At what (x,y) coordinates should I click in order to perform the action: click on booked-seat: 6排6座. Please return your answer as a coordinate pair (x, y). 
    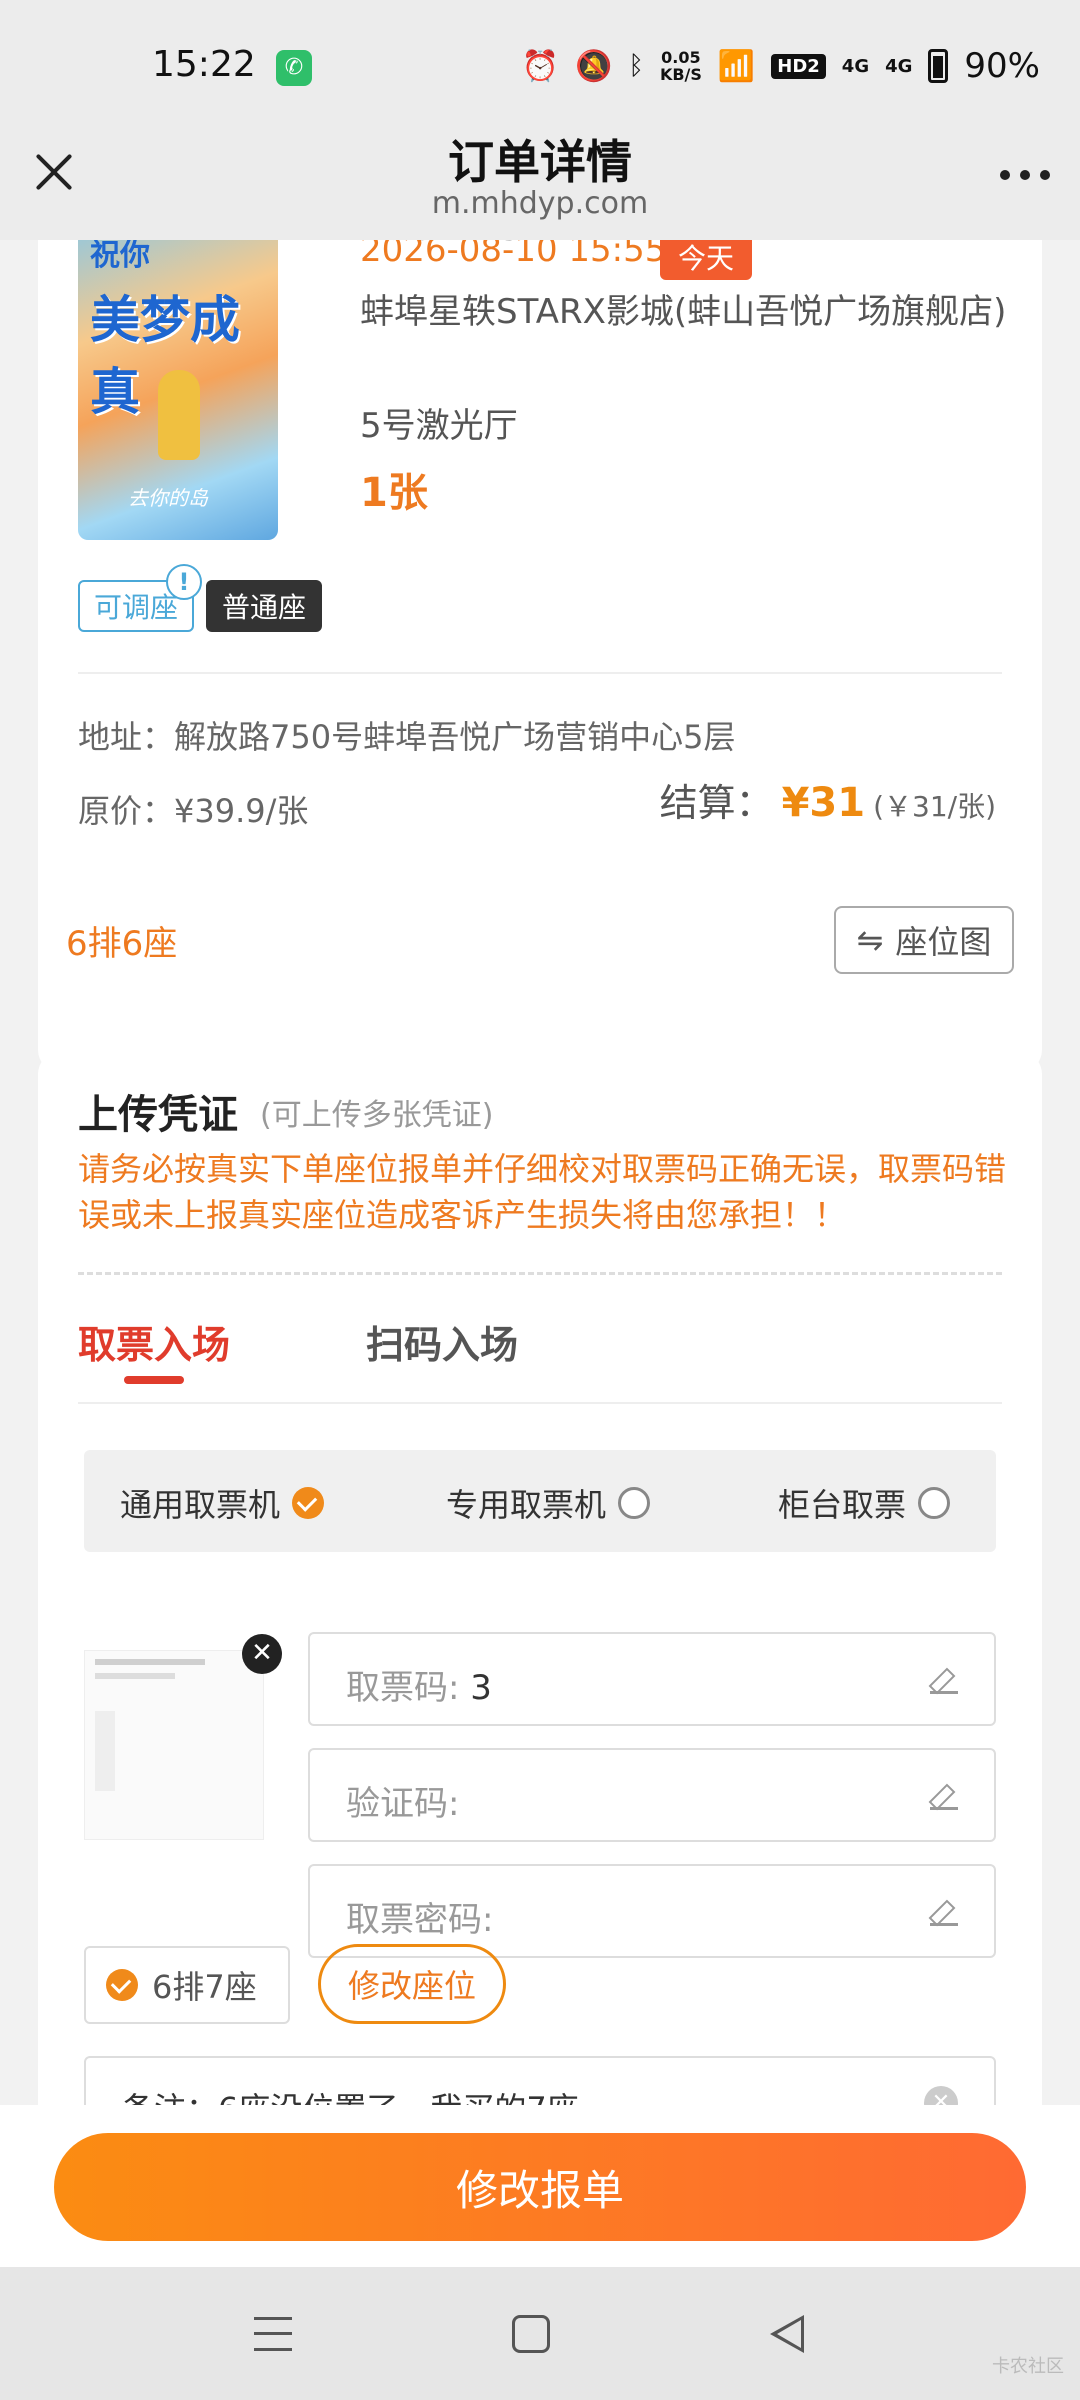
    Looking at the image, I should click on (122, 944).